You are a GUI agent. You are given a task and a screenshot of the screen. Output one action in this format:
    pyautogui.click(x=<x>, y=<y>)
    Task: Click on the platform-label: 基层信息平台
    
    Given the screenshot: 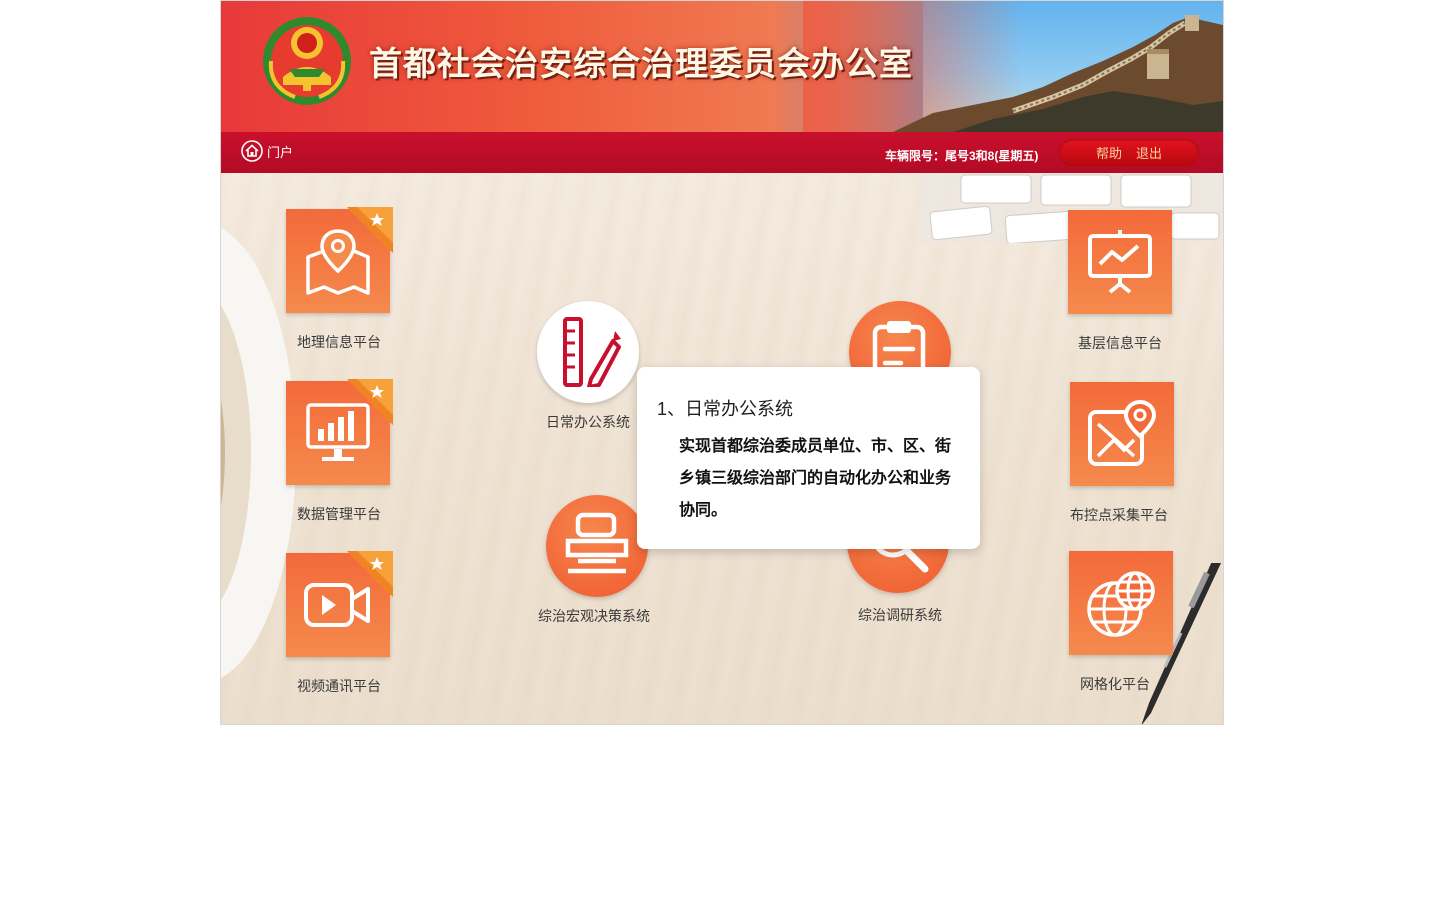 What is the action you would take?
    pyautogui.click(x=1120, y=343)
    